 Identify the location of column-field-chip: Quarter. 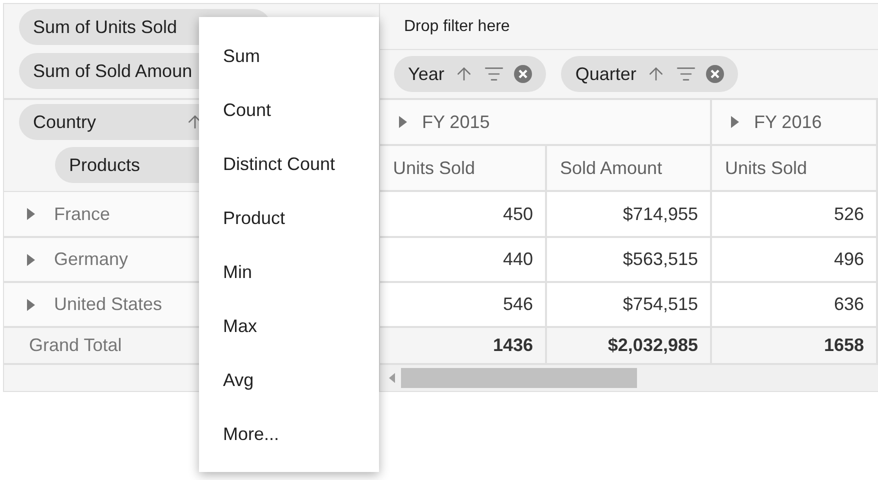
(649, 74).